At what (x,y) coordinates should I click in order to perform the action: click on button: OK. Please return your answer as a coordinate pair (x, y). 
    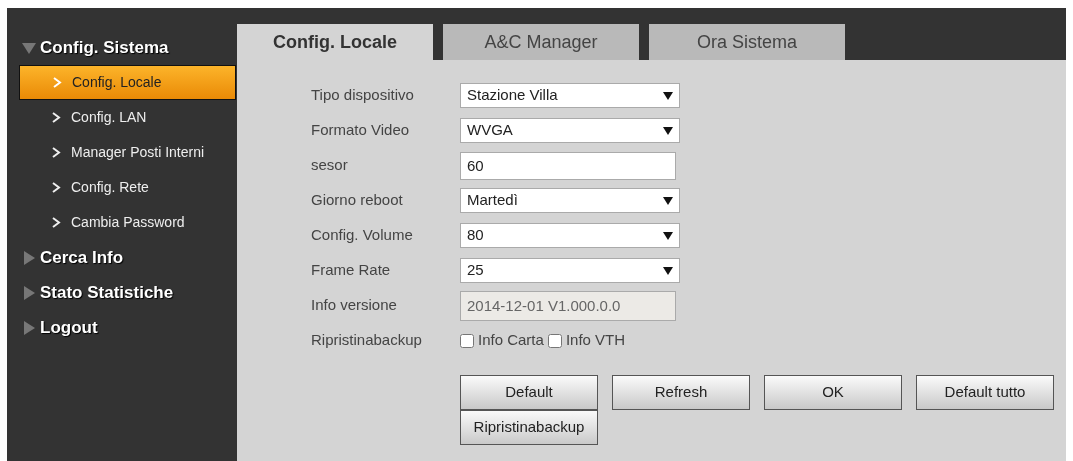
    Looking at the image, I should click on (833, 392).